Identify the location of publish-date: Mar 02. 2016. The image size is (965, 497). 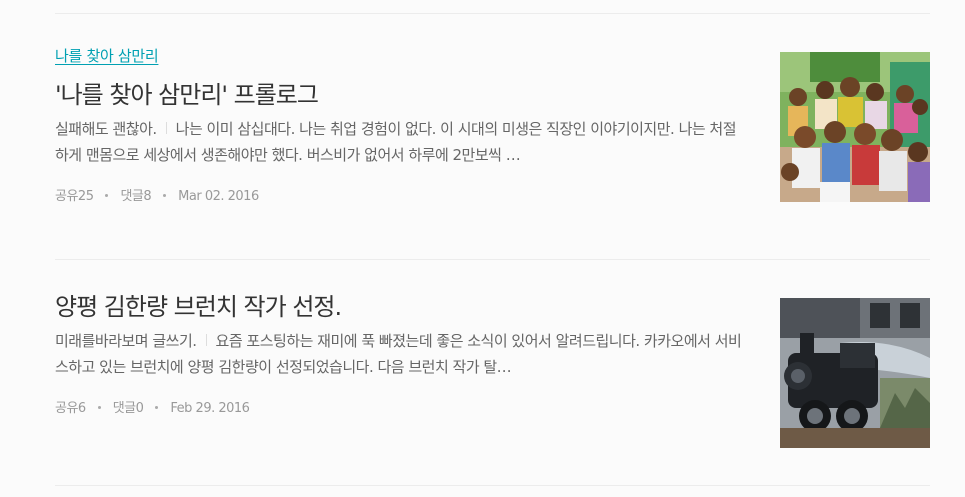
(218, 196).